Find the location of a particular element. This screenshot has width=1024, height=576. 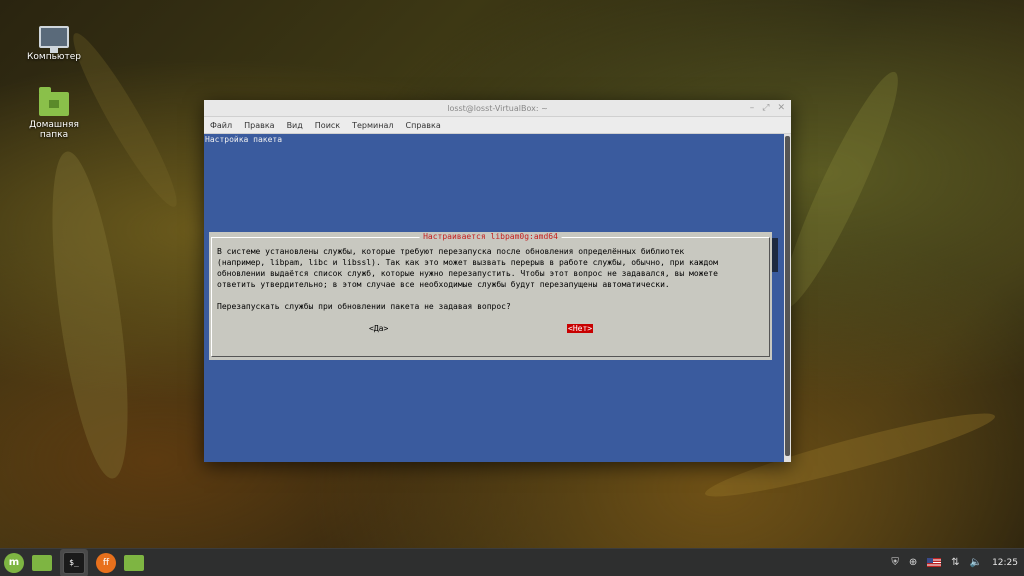

wallpaper-stroke is located at coordinates (90, 315).